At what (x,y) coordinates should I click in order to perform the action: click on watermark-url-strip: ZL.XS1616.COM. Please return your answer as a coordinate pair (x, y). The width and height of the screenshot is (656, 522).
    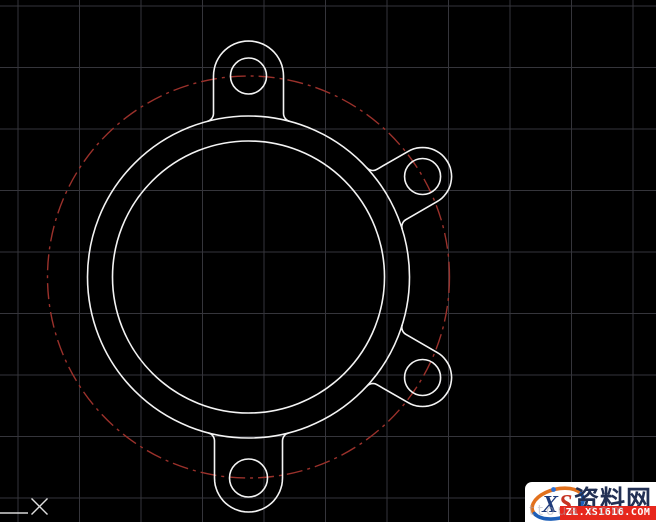
    Looking at the image, I should click on (608, 512).